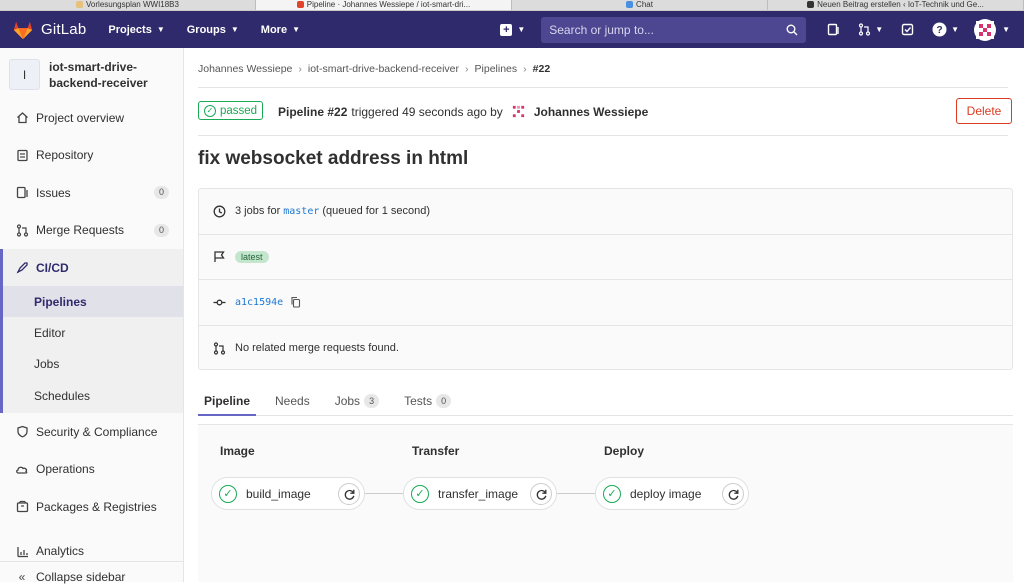 The height and width of the screenshot is (587, 1024). I want to click on sidebar-item-cicd: CI/CD, so click(93, 267).